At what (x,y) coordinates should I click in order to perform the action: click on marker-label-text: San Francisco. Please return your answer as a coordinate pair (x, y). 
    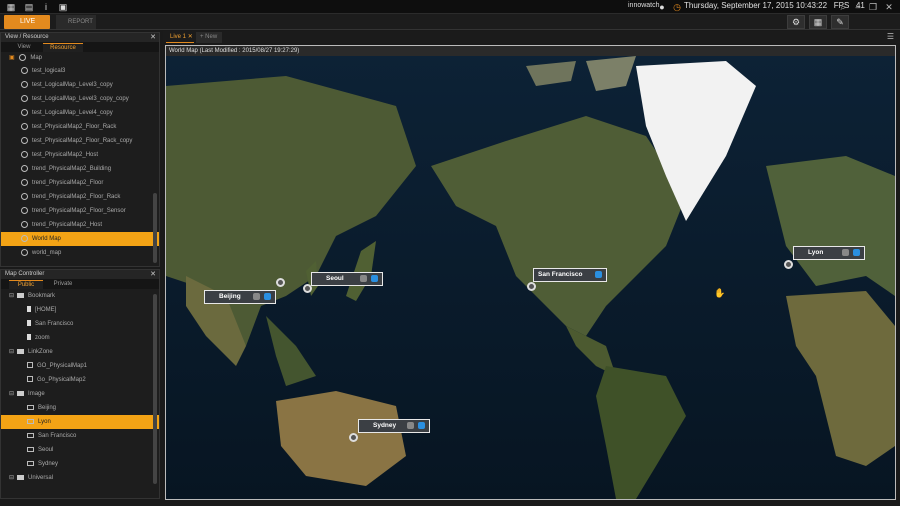
    Looking at the image, I should click on (560, 274).